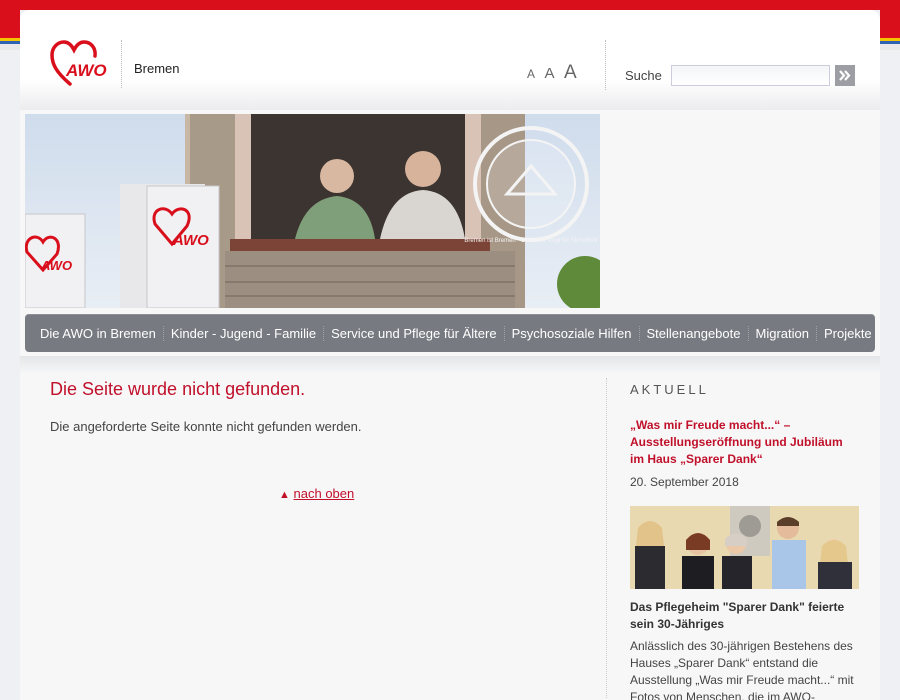 The image size is (900, 700). I want to click on heart-logo-icon: AWO, so click(78, 63).